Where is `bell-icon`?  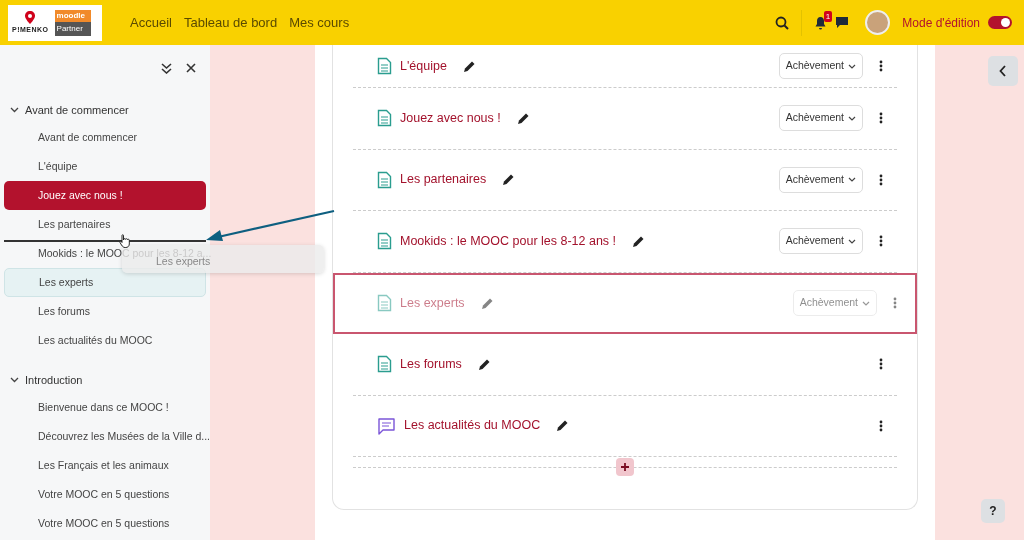 bell-icon is located at coordinates (821, 22).